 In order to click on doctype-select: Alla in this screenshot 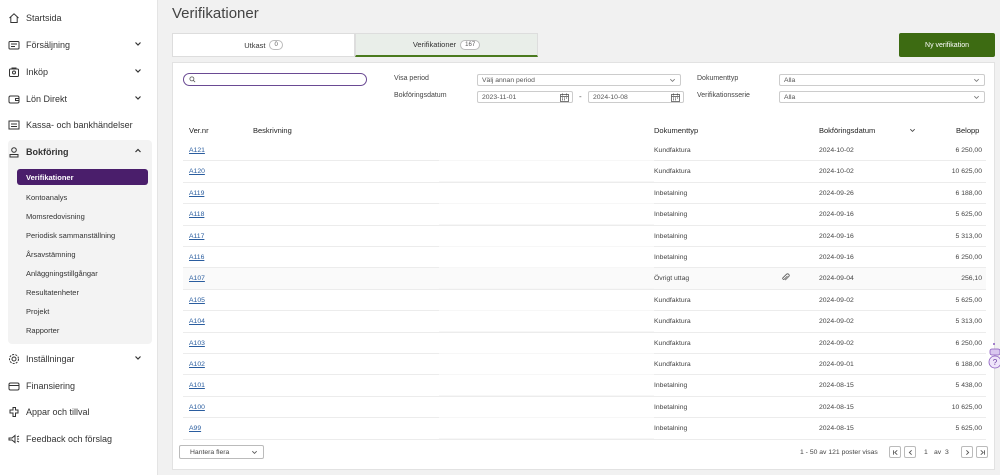, I will do `click(882, 80)`.